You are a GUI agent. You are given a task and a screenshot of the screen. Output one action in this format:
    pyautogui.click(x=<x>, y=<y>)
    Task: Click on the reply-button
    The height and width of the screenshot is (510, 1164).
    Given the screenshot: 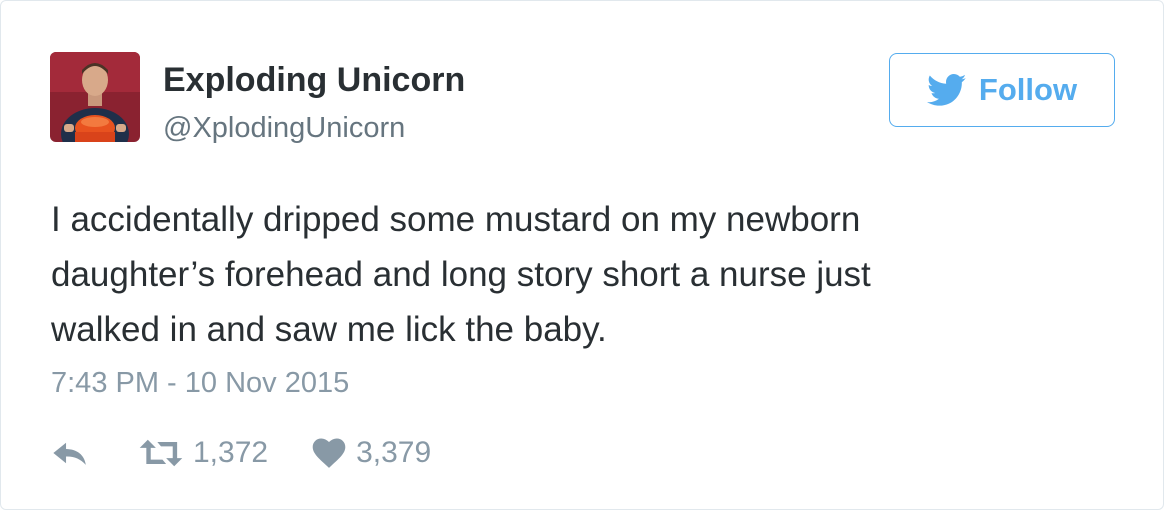 What is the action you would take?
    pyautogui.click(x=70, y=453)
    